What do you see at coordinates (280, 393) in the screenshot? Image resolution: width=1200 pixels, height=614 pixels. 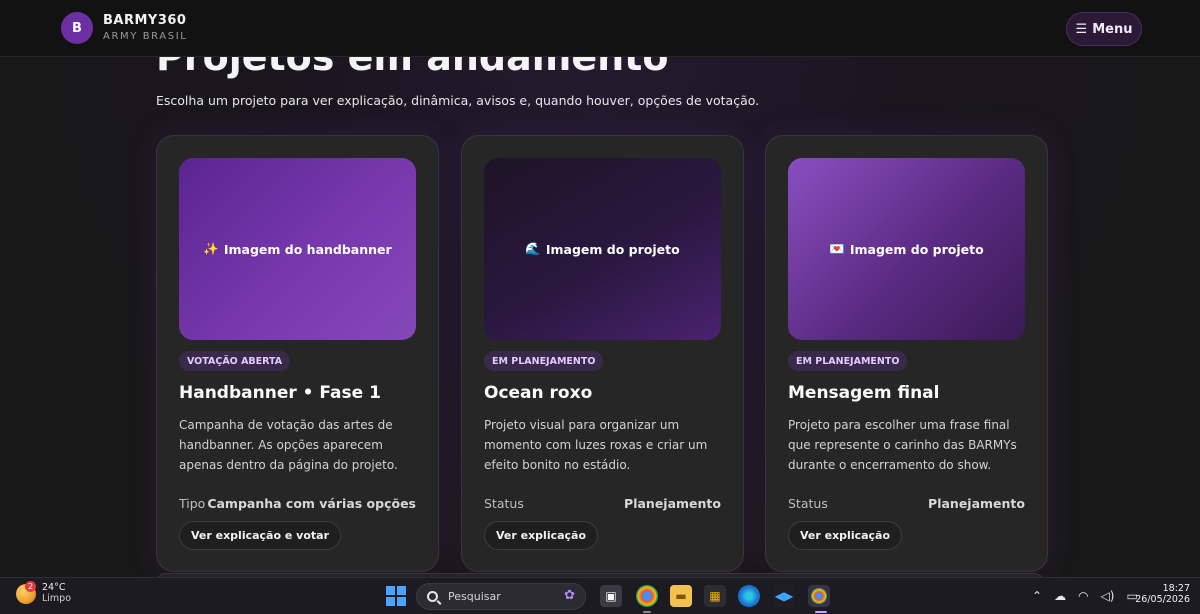 I see `project-title: Handbanner • Fase 1` at bounding box center [280, 393].